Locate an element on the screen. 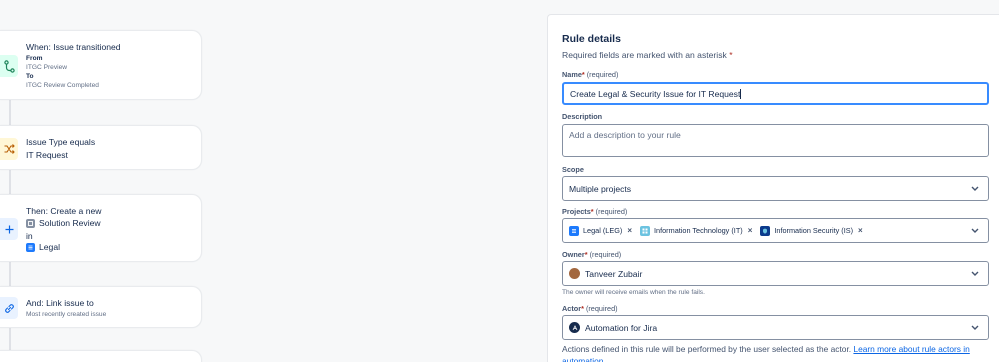  owner-label: Owner* (required) is located at coordinates (591, 254).